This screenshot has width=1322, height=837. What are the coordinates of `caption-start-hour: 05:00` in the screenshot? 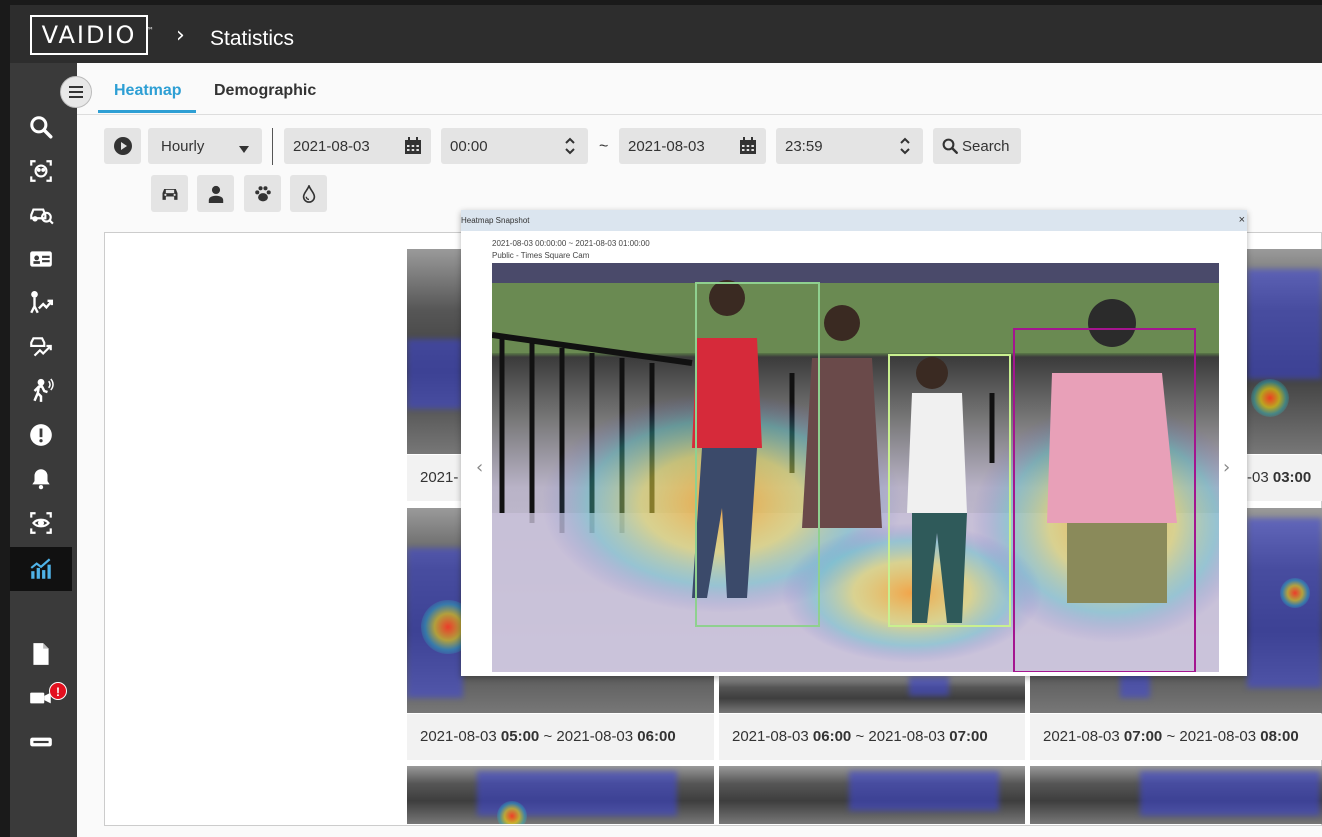 It's located at (520, 736).